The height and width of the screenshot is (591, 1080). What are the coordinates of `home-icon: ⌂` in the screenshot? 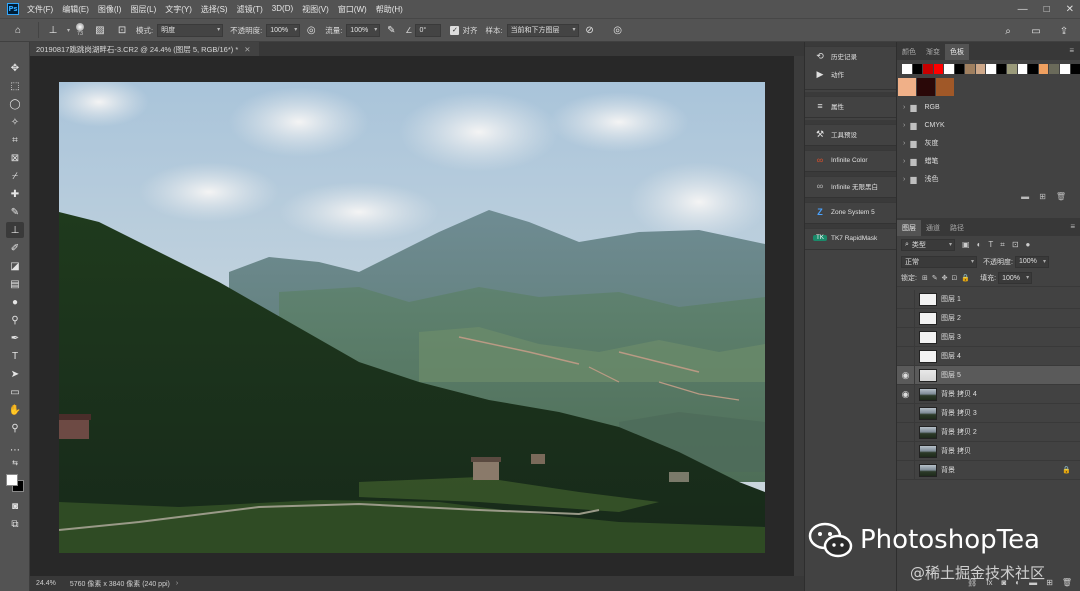 It's located at (18, 30).